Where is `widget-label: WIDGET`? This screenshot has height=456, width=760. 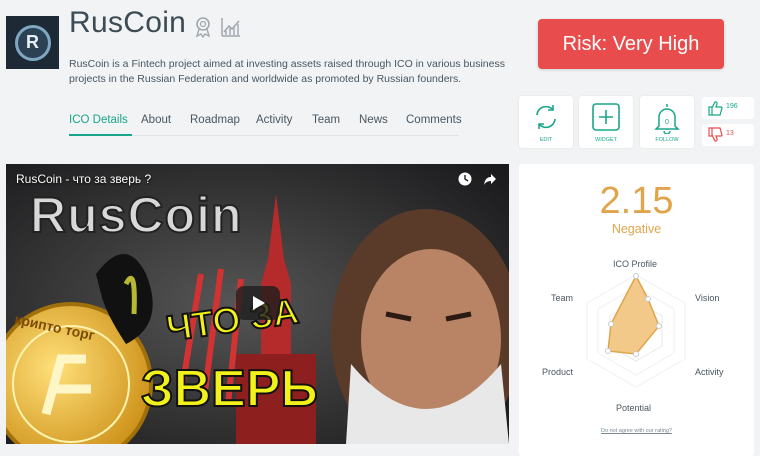 widget-label: WIDGET is located at coordinates (606, 140).